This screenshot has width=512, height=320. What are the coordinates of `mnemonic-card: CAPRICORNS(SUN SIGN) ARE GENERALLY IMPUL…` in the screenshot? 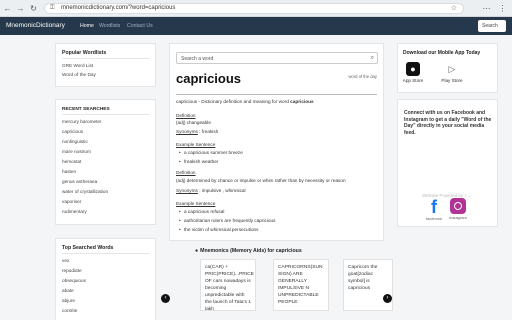 It's located at (301, 285).